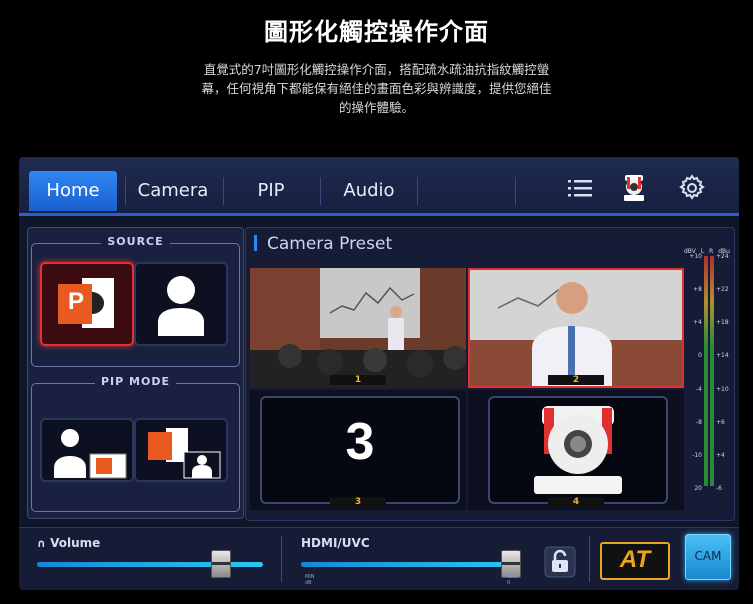  Describe the element at coordinates (221, 564) in the screenshot. I see `volume-slider-handle` at that location.